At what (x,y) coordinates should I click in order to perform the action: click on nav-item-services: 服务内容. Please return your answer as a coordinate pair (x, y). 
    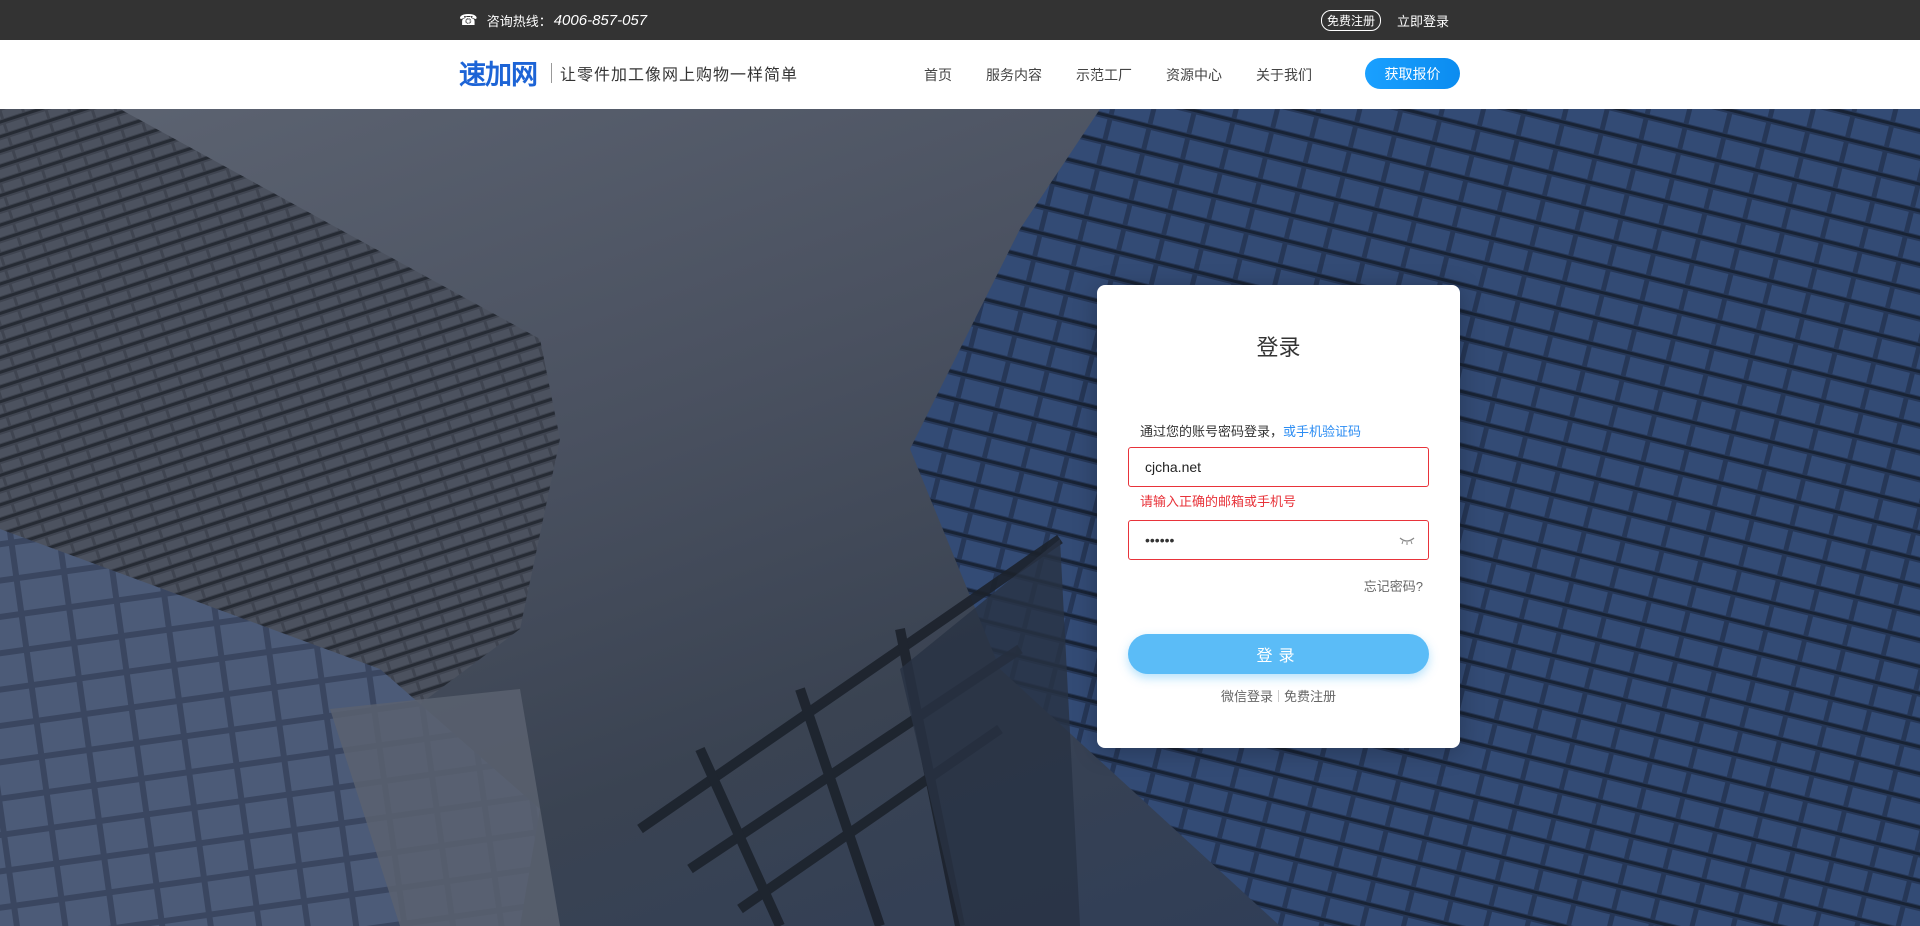
    Looking at the image, I should click on (1014, 75).